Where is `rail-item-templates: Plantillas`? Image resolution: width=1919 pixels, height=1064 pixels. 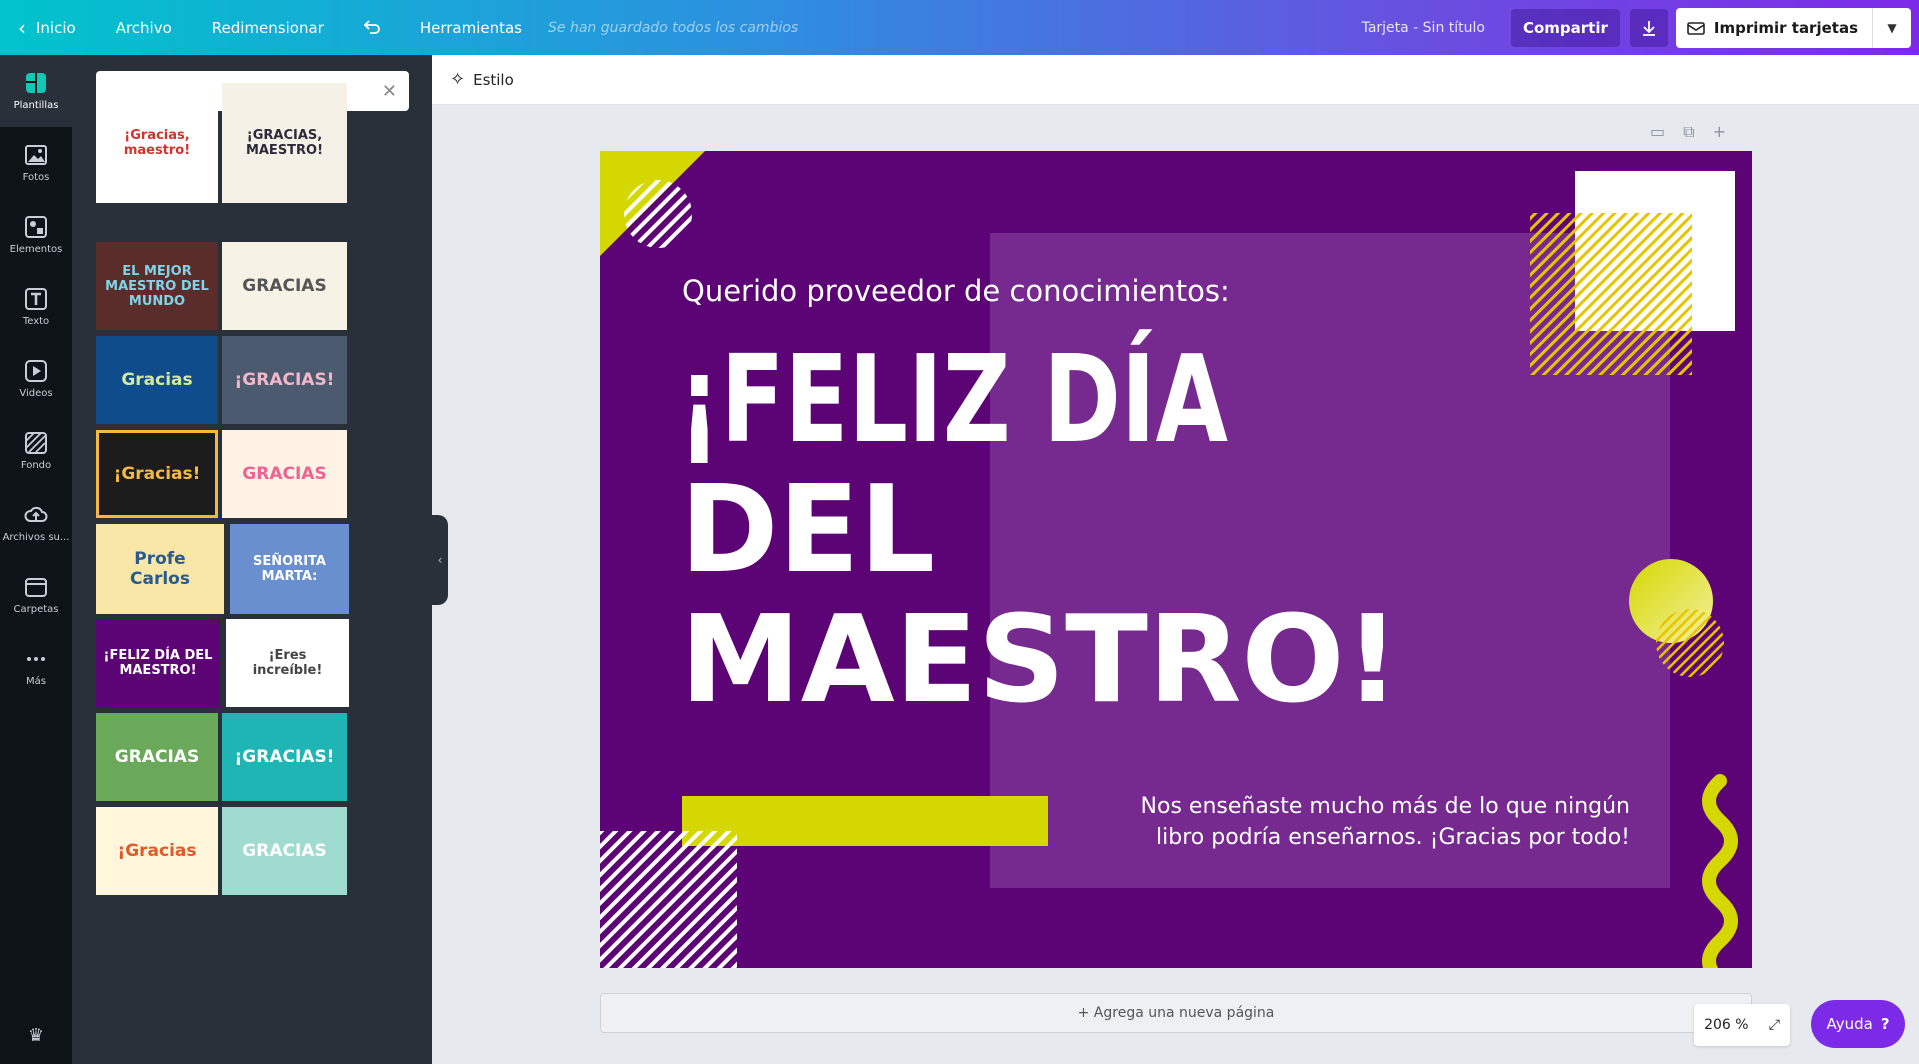 rail-item-templates: Plantillas is located at coordinates (36, 91).